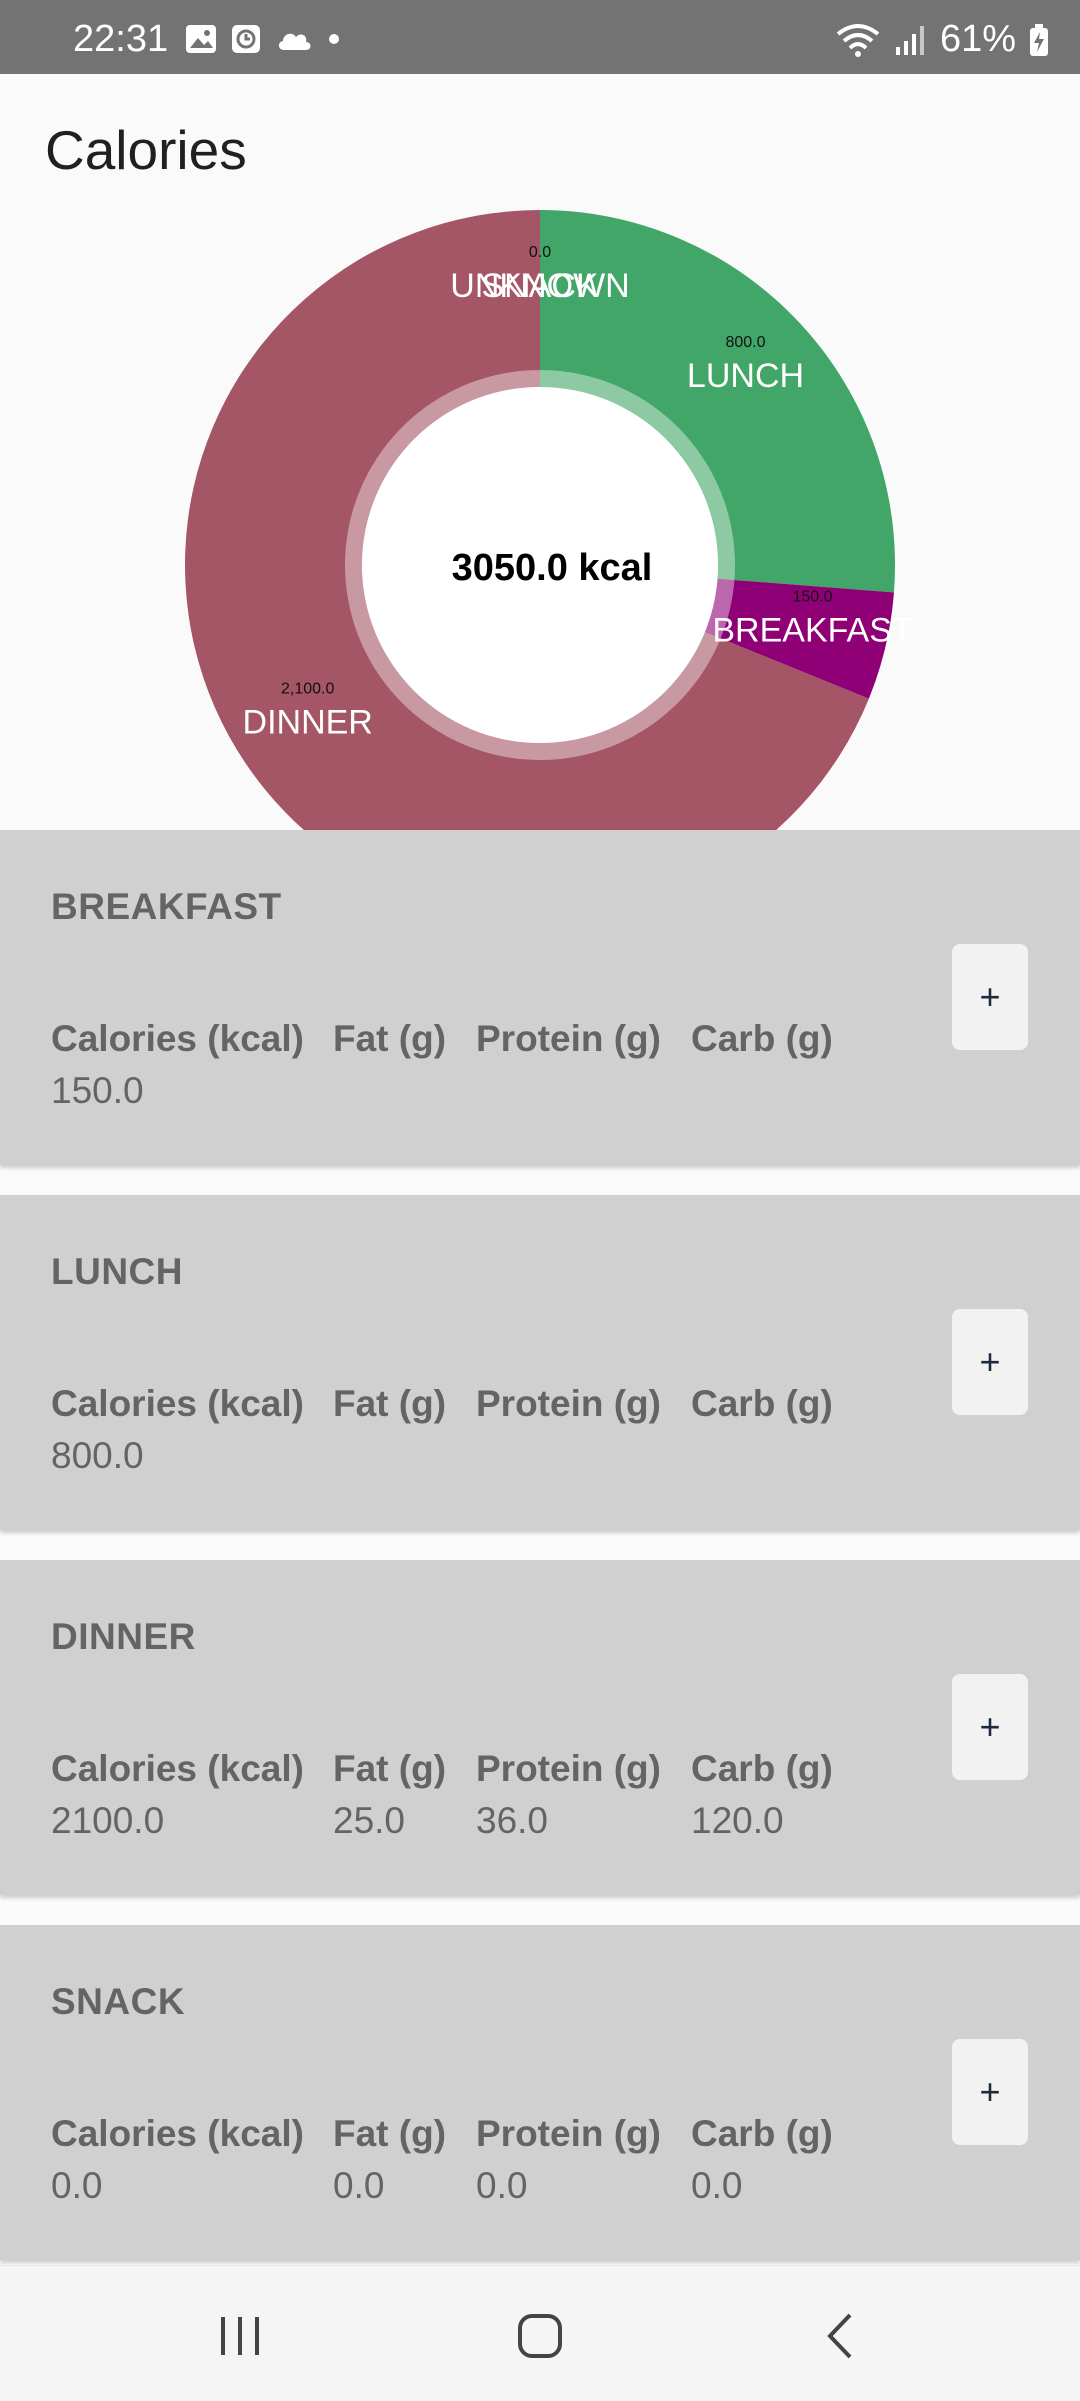 The height and width of the screenshot is (2401, 1080). What do you see at coordinates (118, 2001) in the screenshot?
I see `meal-title: SNACK` at bounding box center [118, 2001].